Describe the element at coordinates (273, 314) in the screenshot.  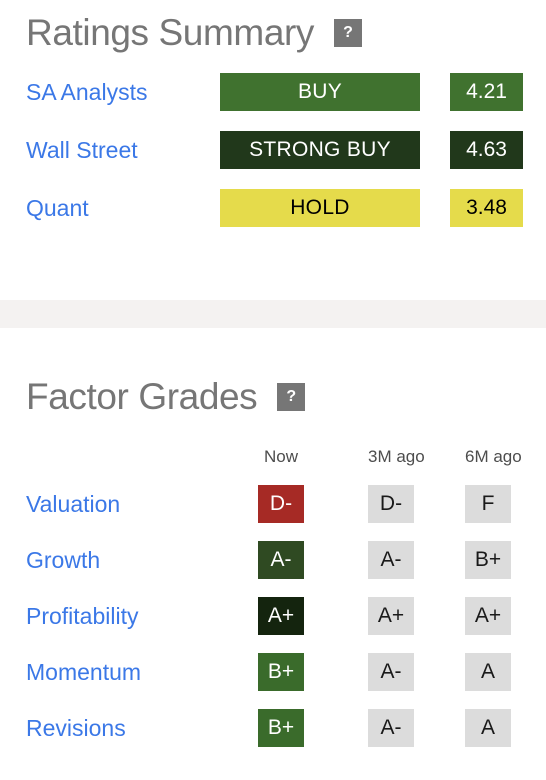
I see `section-divider` at that location.